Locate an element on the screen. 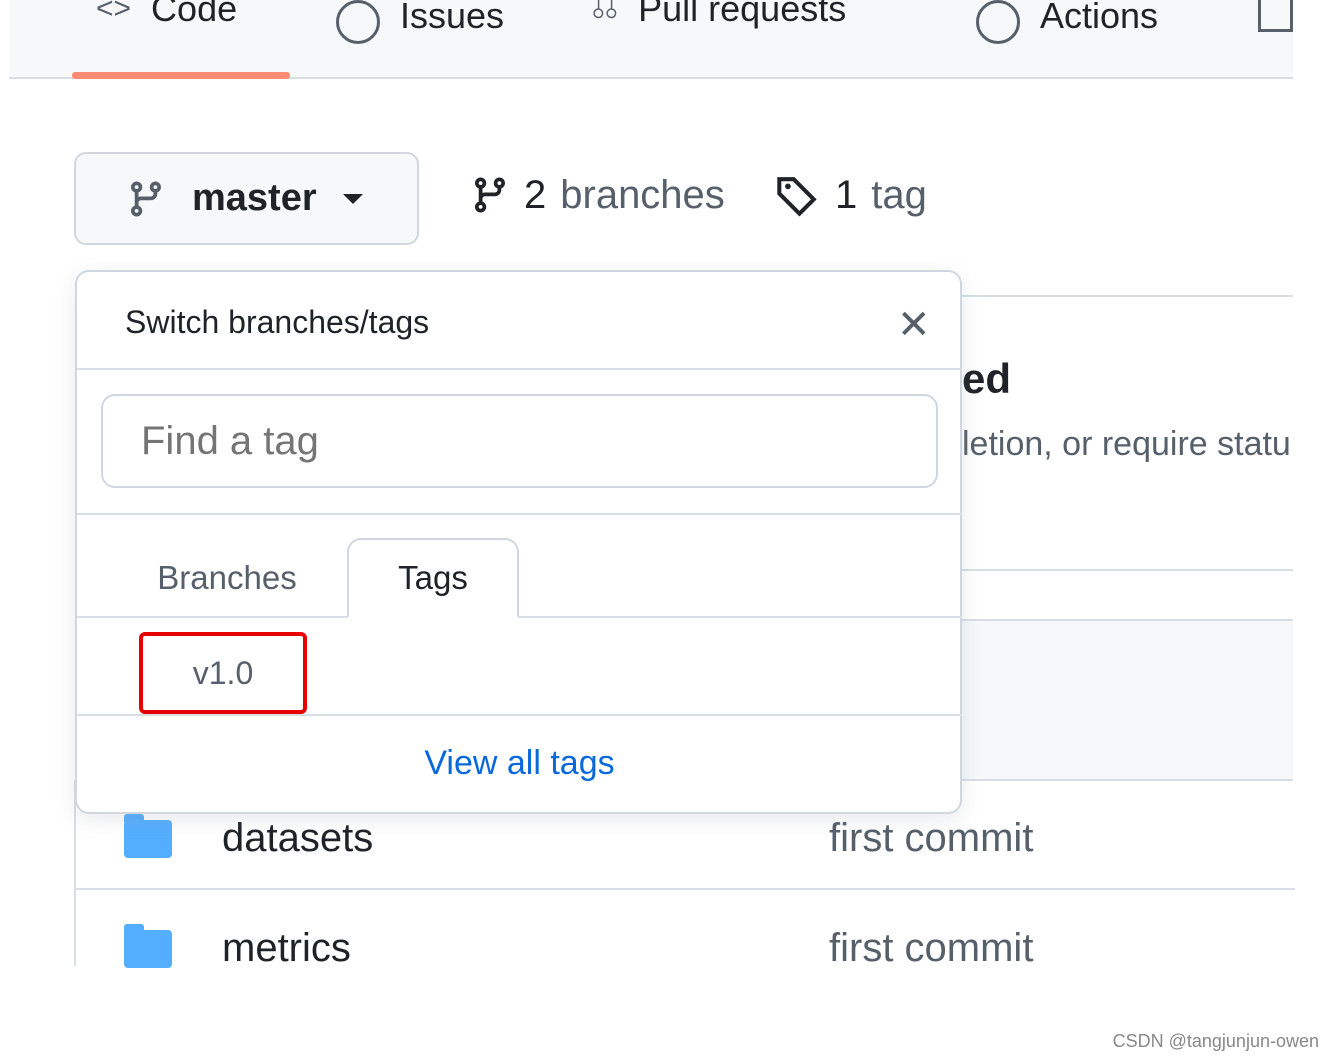 The height and width of the screenshot is (1062, 1333). tab-pull-requests: ⫰⫰ Pull requests is located at coordinates (719, 15).